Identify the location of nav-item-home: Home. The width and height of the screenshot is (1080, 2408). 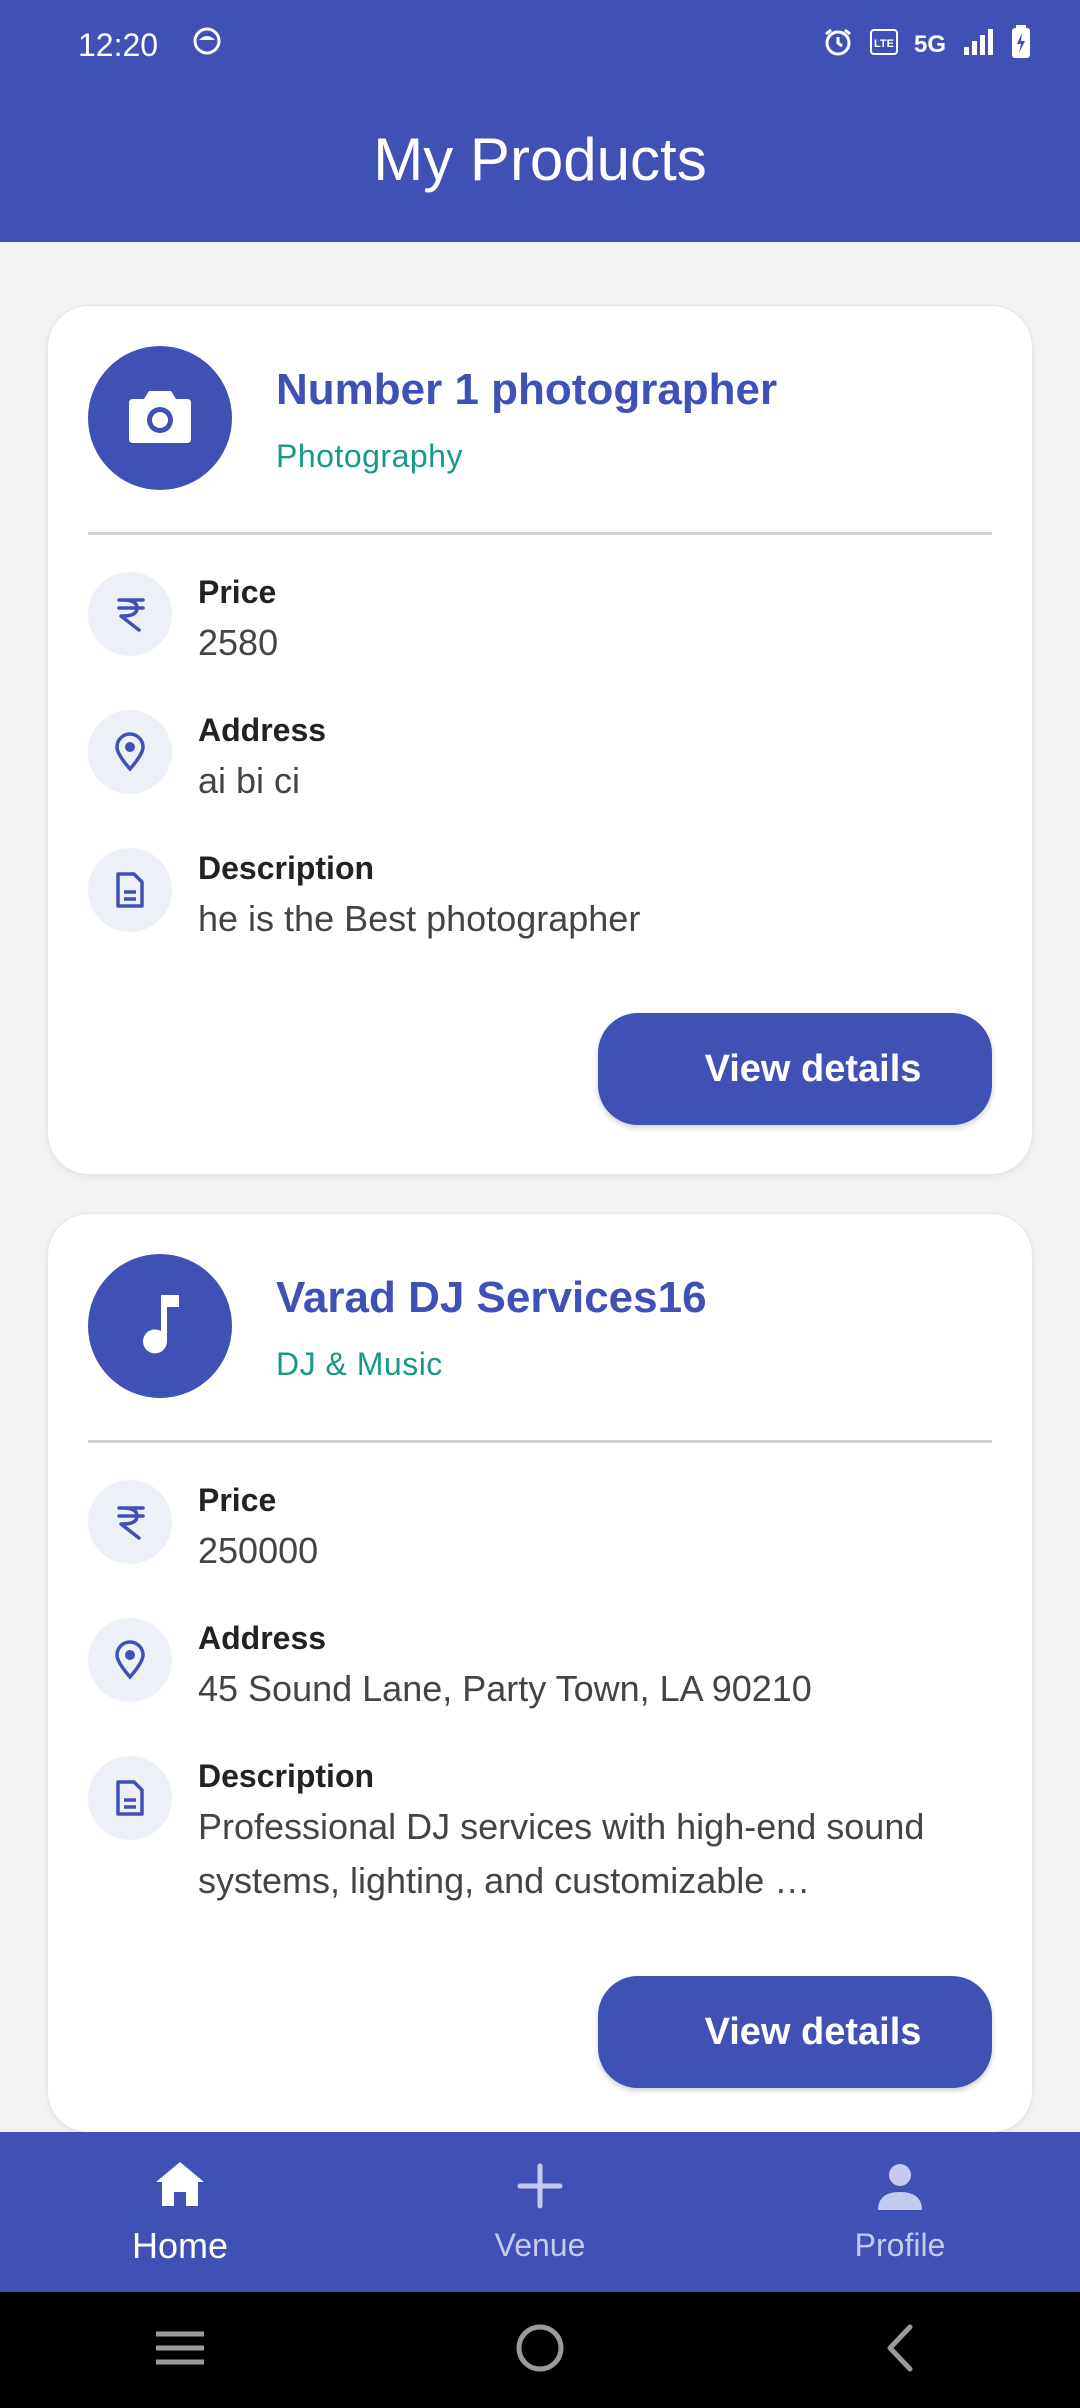
(180, 2212).